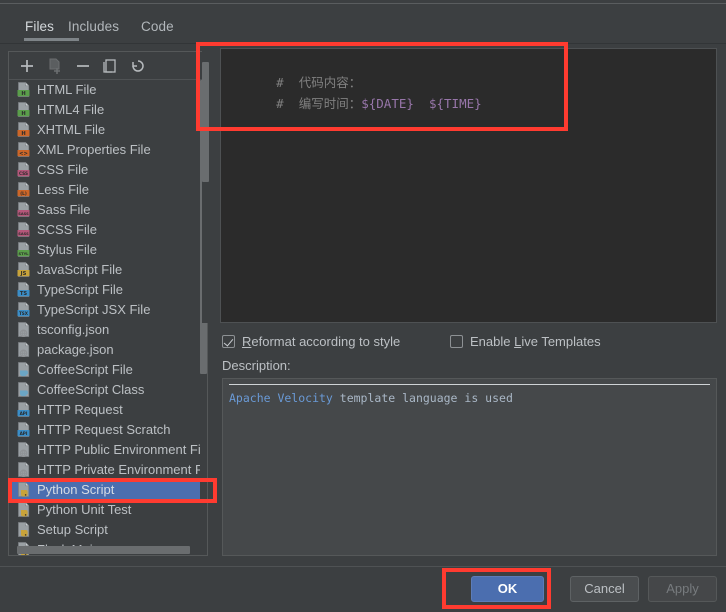 The image size is (726, 612). What do you see at coordinates (363, 24) in the screenshot?
I see `tab-bar: Files Includes Code` at bounding box center [363, 24].